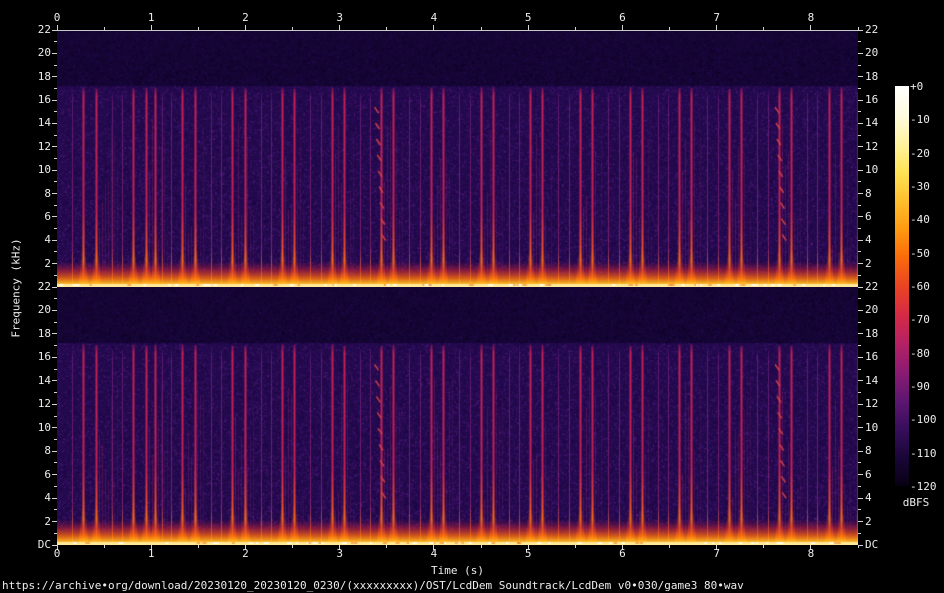 The image size is (944, 593). I want to click on freq-tick-label: 12, so click(872, 146).